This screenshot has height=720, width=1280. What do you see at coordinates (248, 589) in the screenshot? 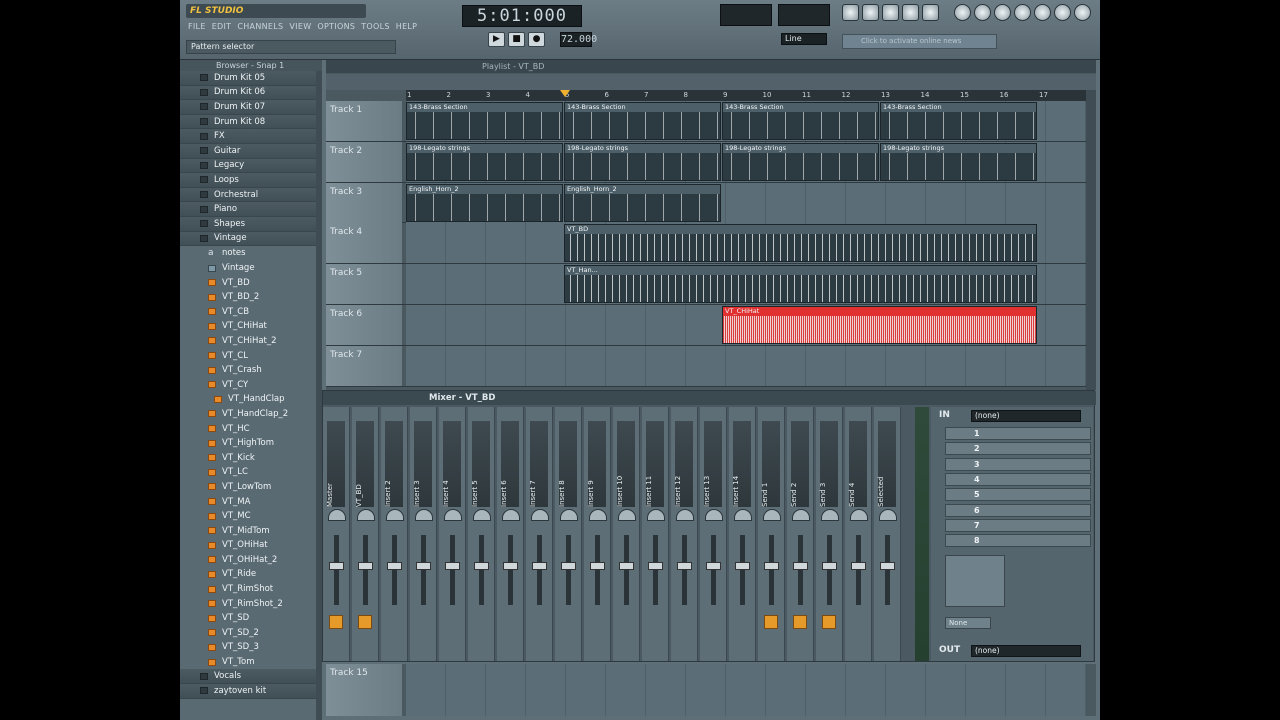
I see `browser-item: VT_RimShot` at bounding box center [248, 589].